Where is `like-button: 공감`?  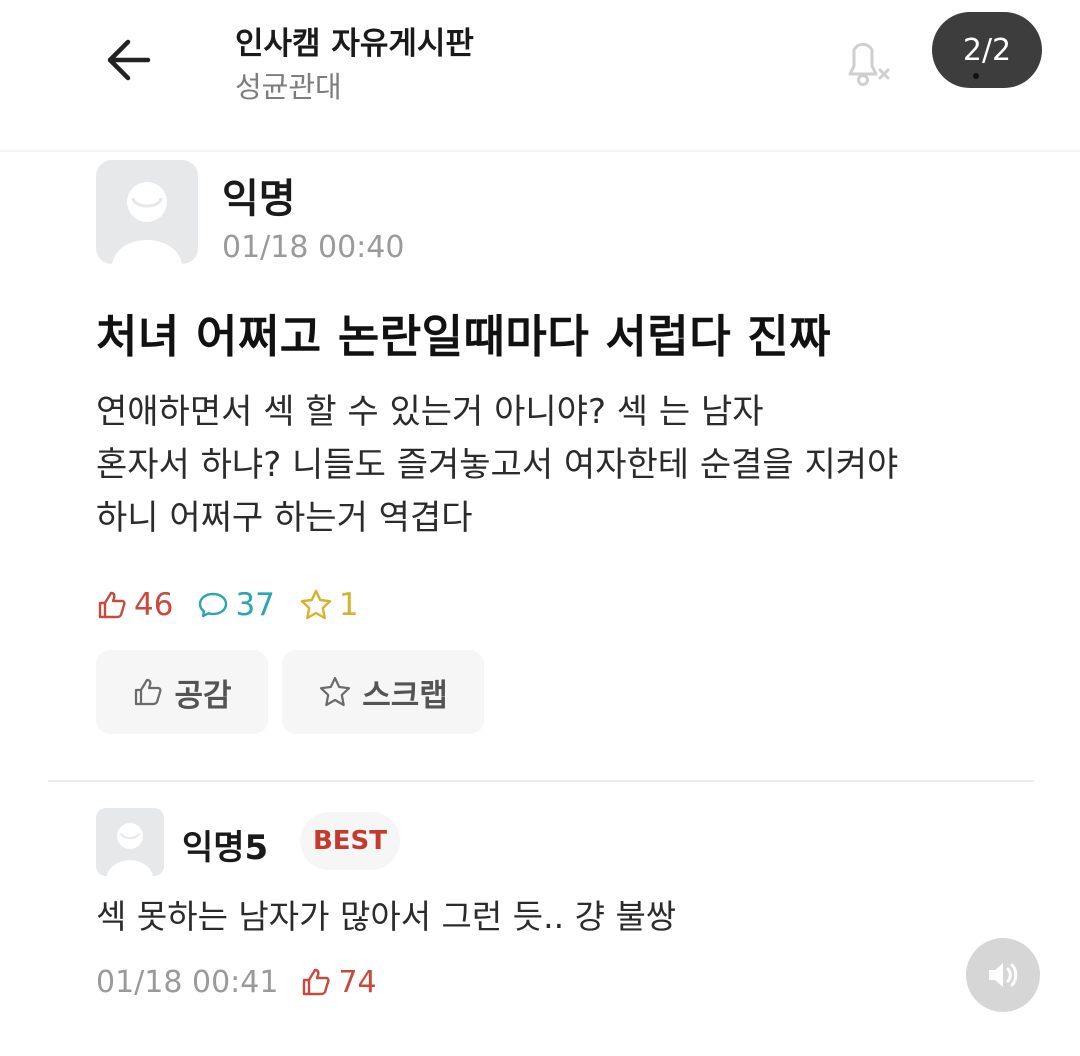
like-button: 공감 is located at coordinates (182, 692).